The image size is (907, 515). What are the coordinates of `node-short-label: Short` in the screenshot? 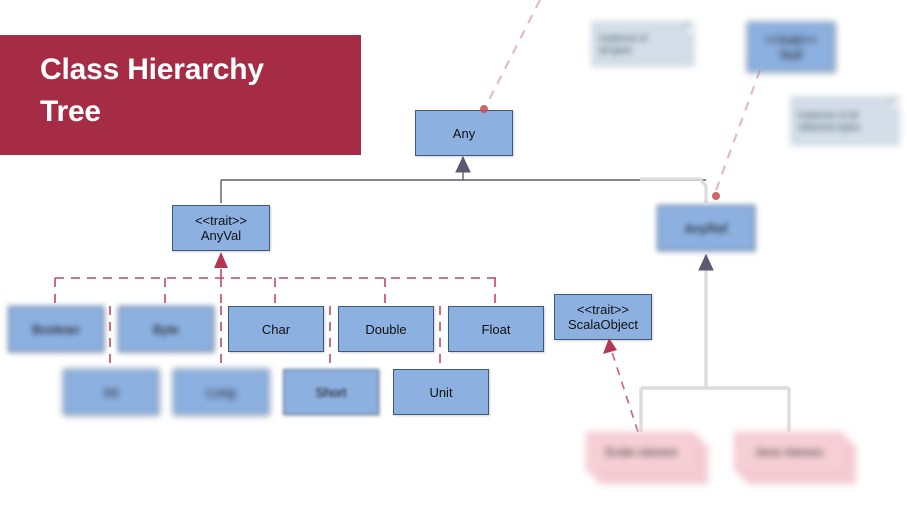 It's located at (331, 392).